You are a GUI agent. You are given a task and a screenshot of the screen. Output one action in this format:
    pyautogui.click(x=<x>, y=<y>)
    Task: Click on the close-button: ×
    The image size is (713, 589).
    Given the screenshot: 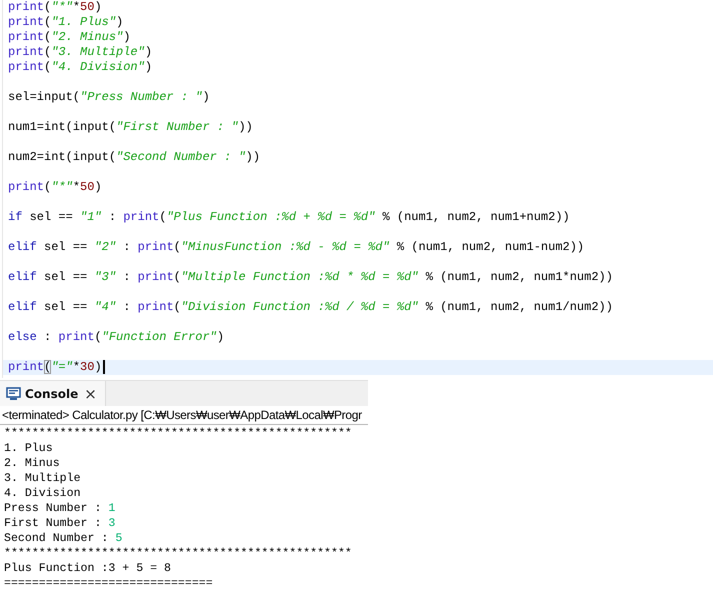 What is the action you would take?
    pyautogui.click(x=90, y=393)
    